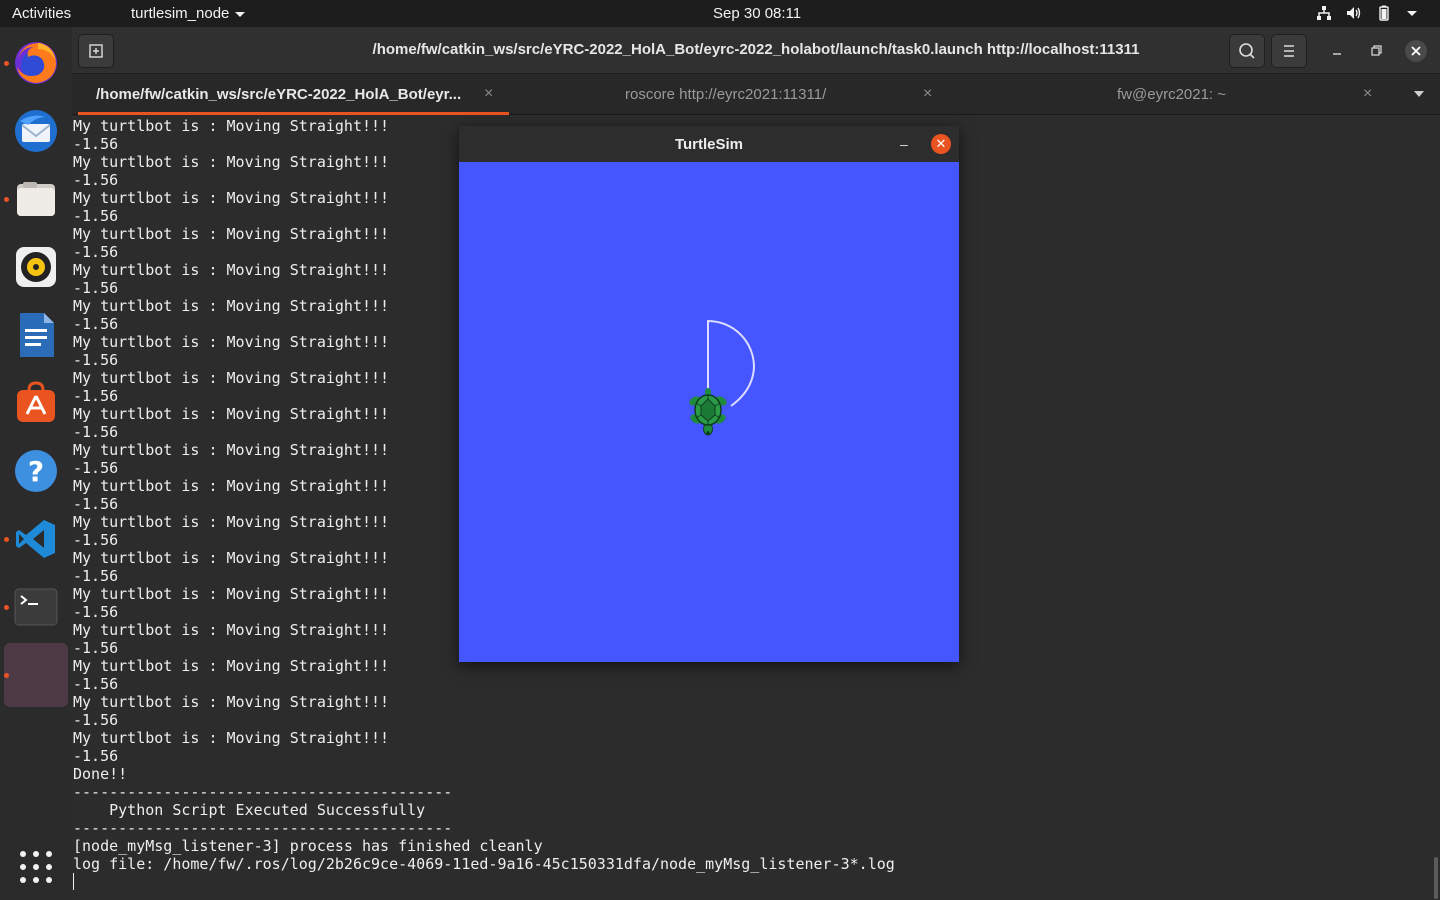  Describe the element at coordinates (1419, 94) in the screenshot. I see `tab-overflow-icon` at that location.